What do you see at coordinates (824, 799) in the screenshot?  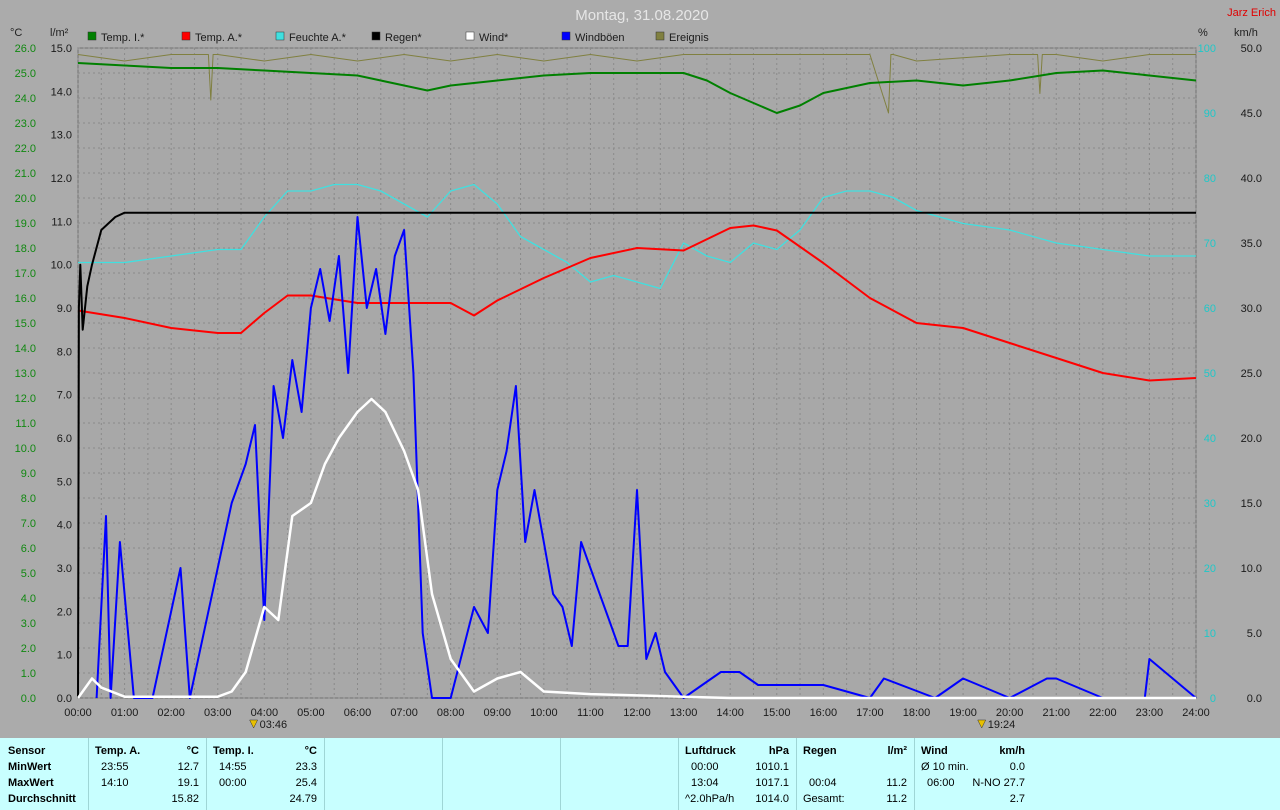 I see `rain-r3-time: Gesamt:` at bounding box center [824, 799].